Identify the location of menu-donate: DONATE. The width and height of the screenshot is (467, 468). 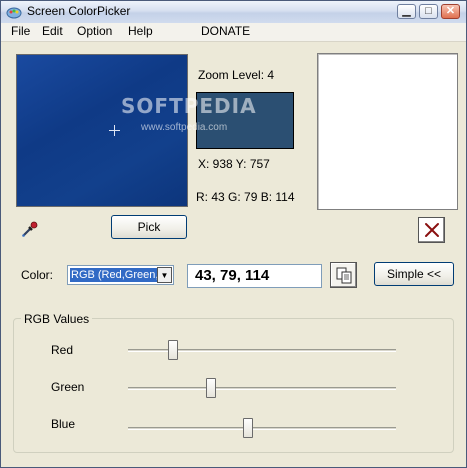
(225, 31).